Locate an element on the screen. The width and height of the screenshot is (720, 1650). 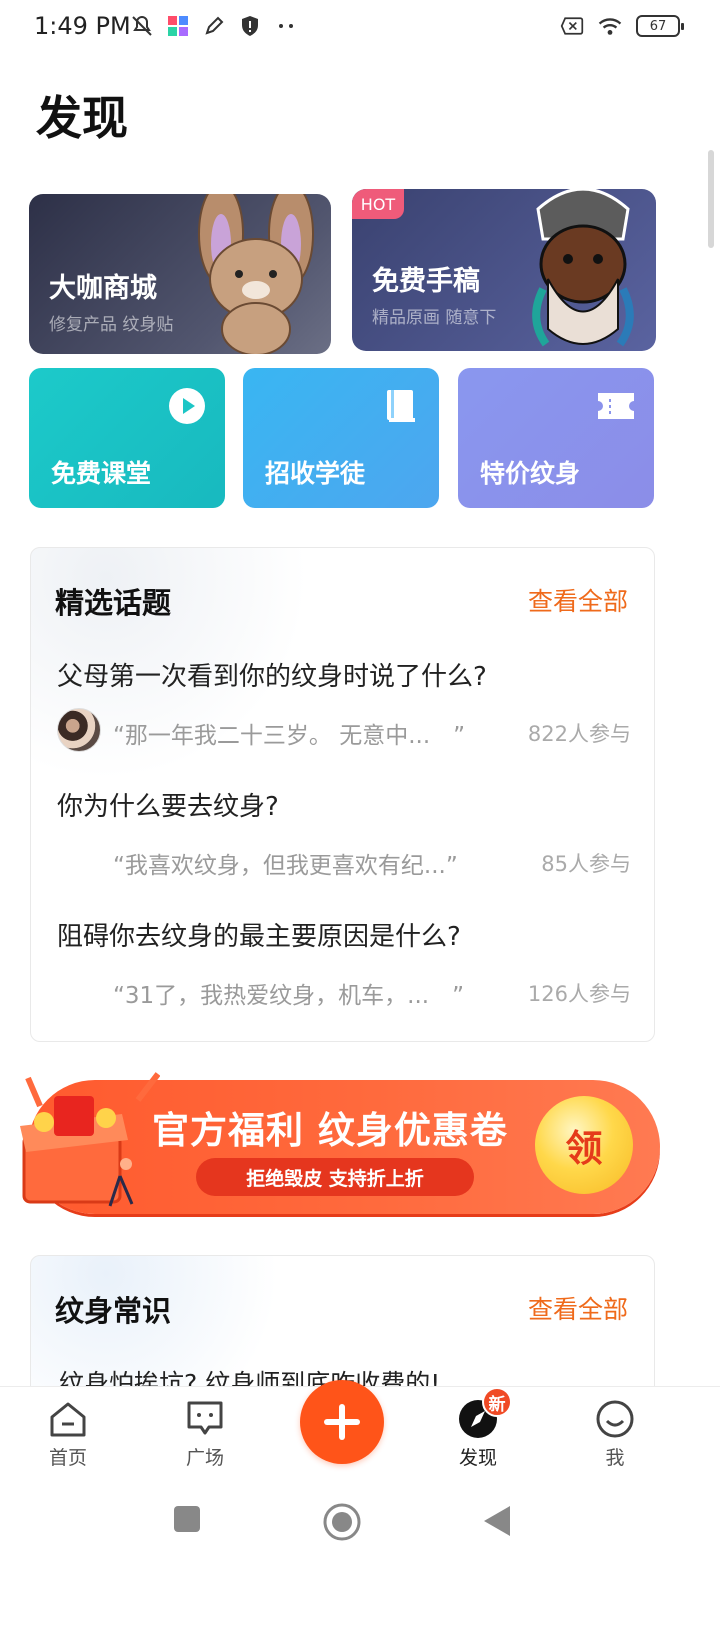
topic-participants: 822人参与 is located at coordinates (579, 734).